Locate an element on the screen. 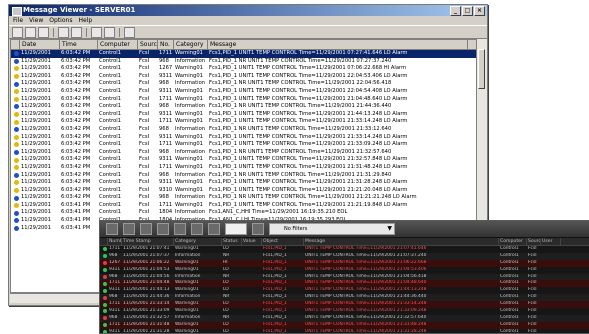 The width and height of the screenshot is (589, 334). copy-icon is located at coordinates (96, 32).